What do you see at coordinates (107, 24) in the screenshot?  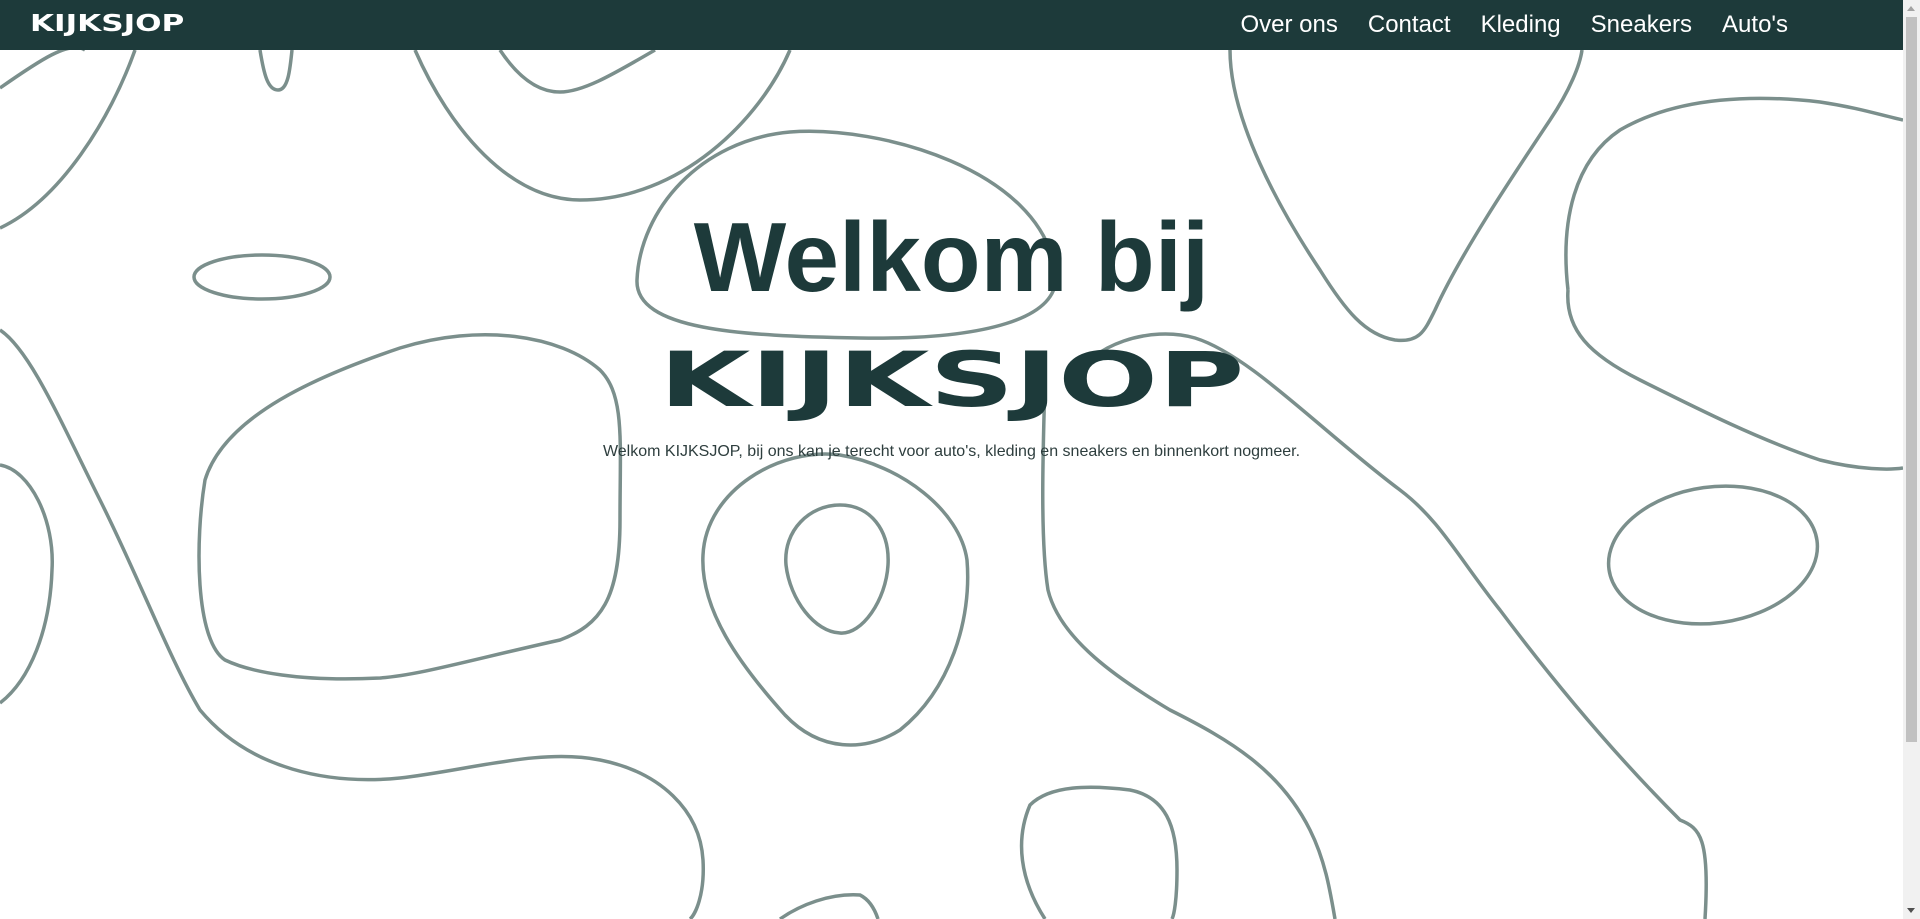 I see `site-logo: KIJKSJOP` at bounding box center [107, 24].